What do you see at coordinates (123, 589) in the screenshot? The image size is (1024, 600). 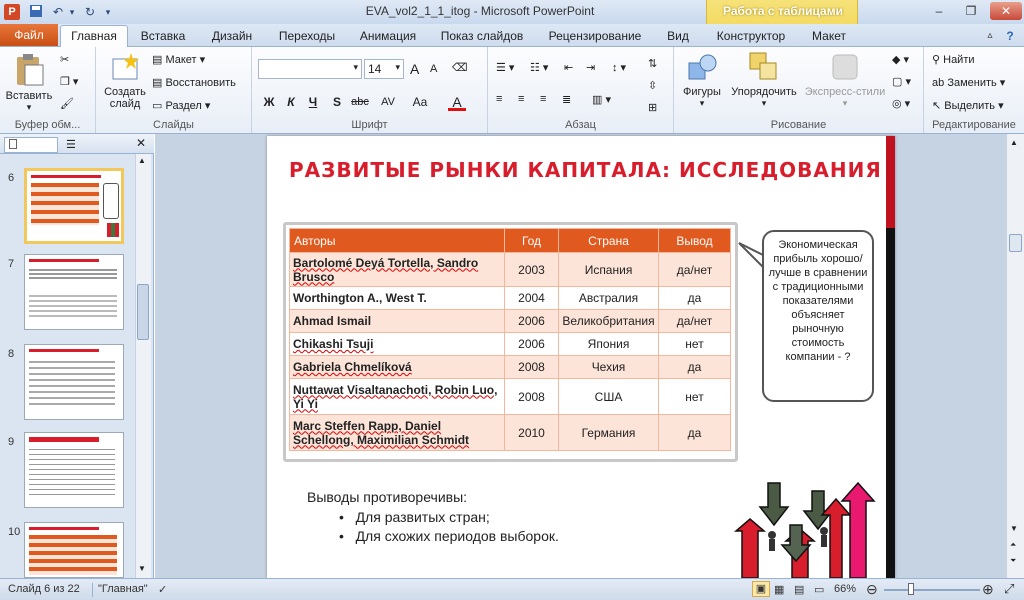 I see `theme-name: "Главная"` at bounding box center [123, 589].